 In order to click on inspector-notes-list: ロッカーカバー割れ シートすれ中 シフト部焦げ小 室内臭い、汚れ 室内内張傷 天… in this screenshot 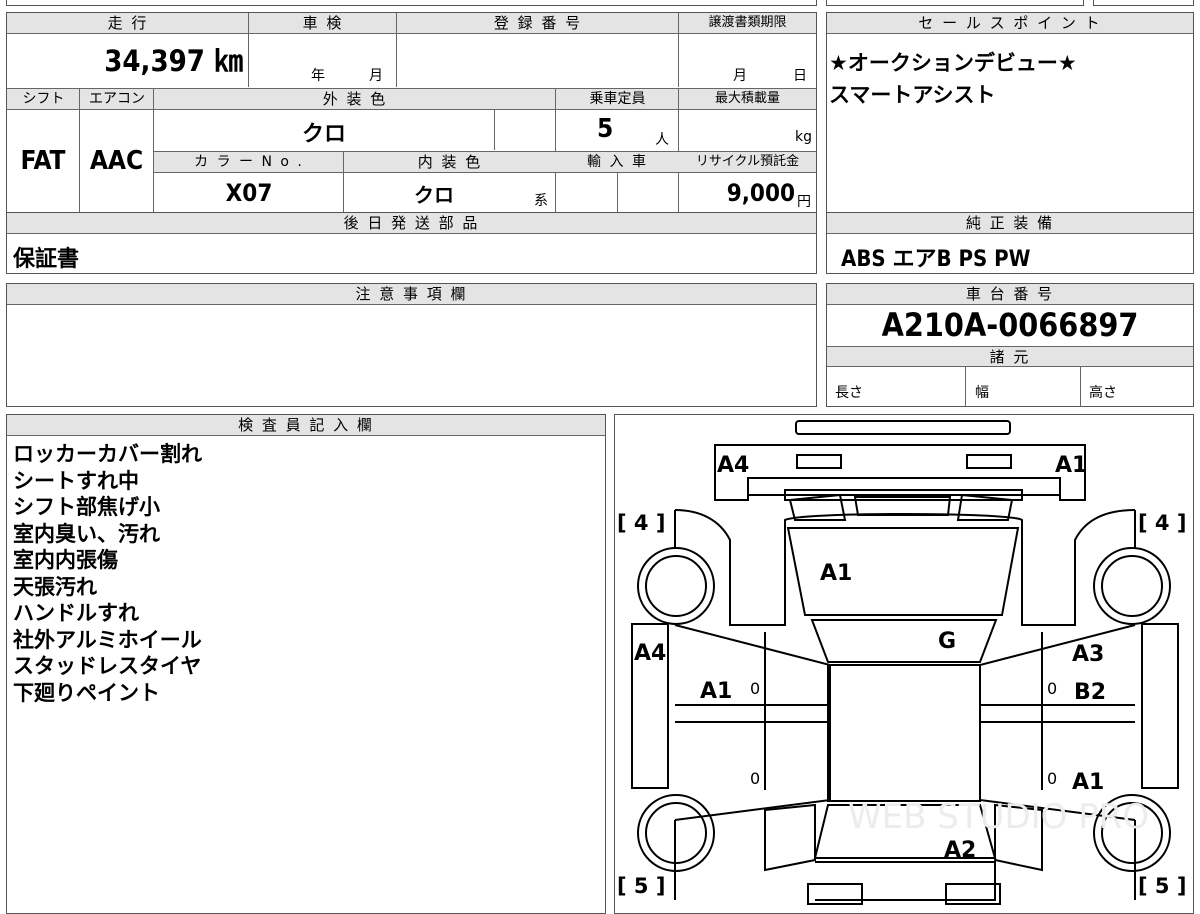, I will do `click(104, 573)`.